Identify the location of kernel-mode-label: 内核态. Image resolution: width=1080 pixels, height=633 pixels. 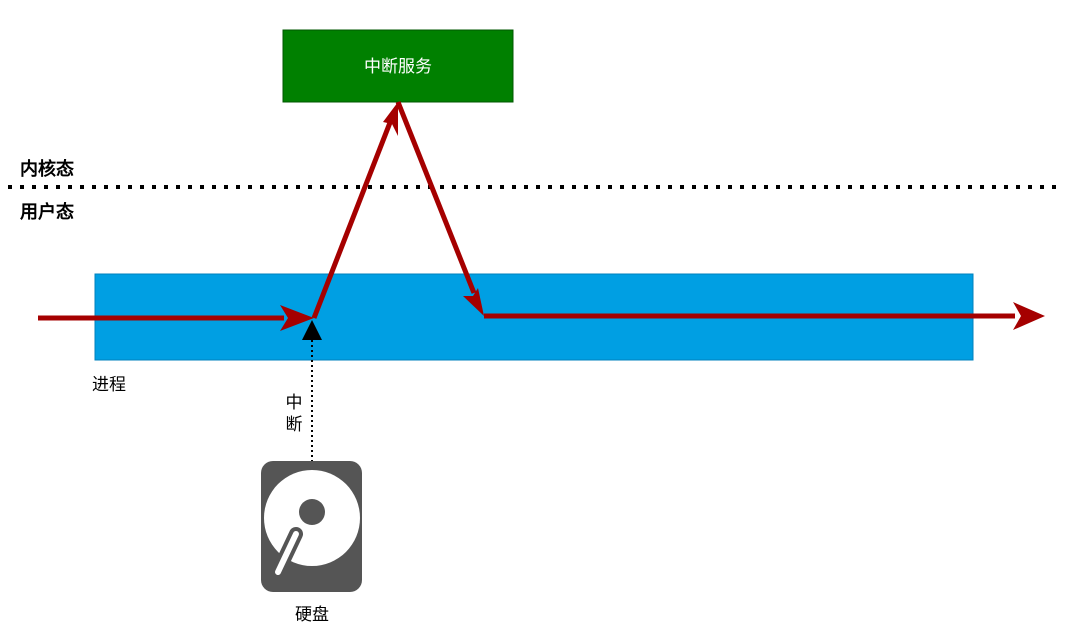
(47, 169).